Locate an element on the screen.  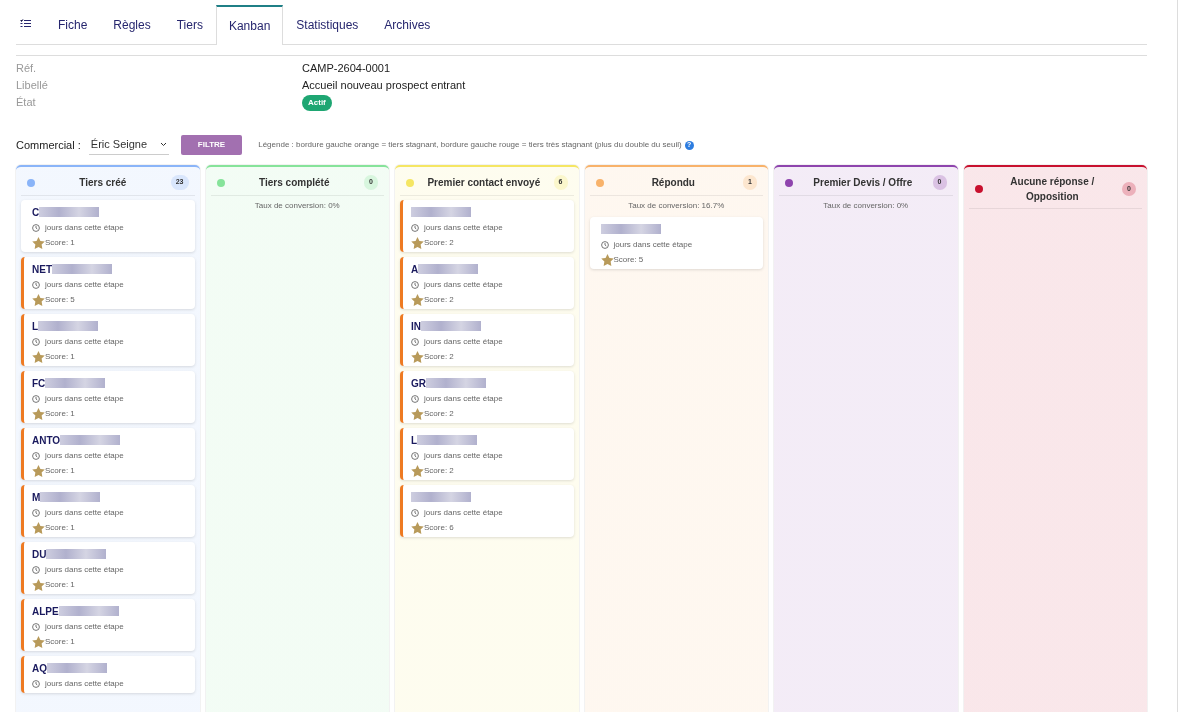
tab: Règles is located at coordinates (132, 24).